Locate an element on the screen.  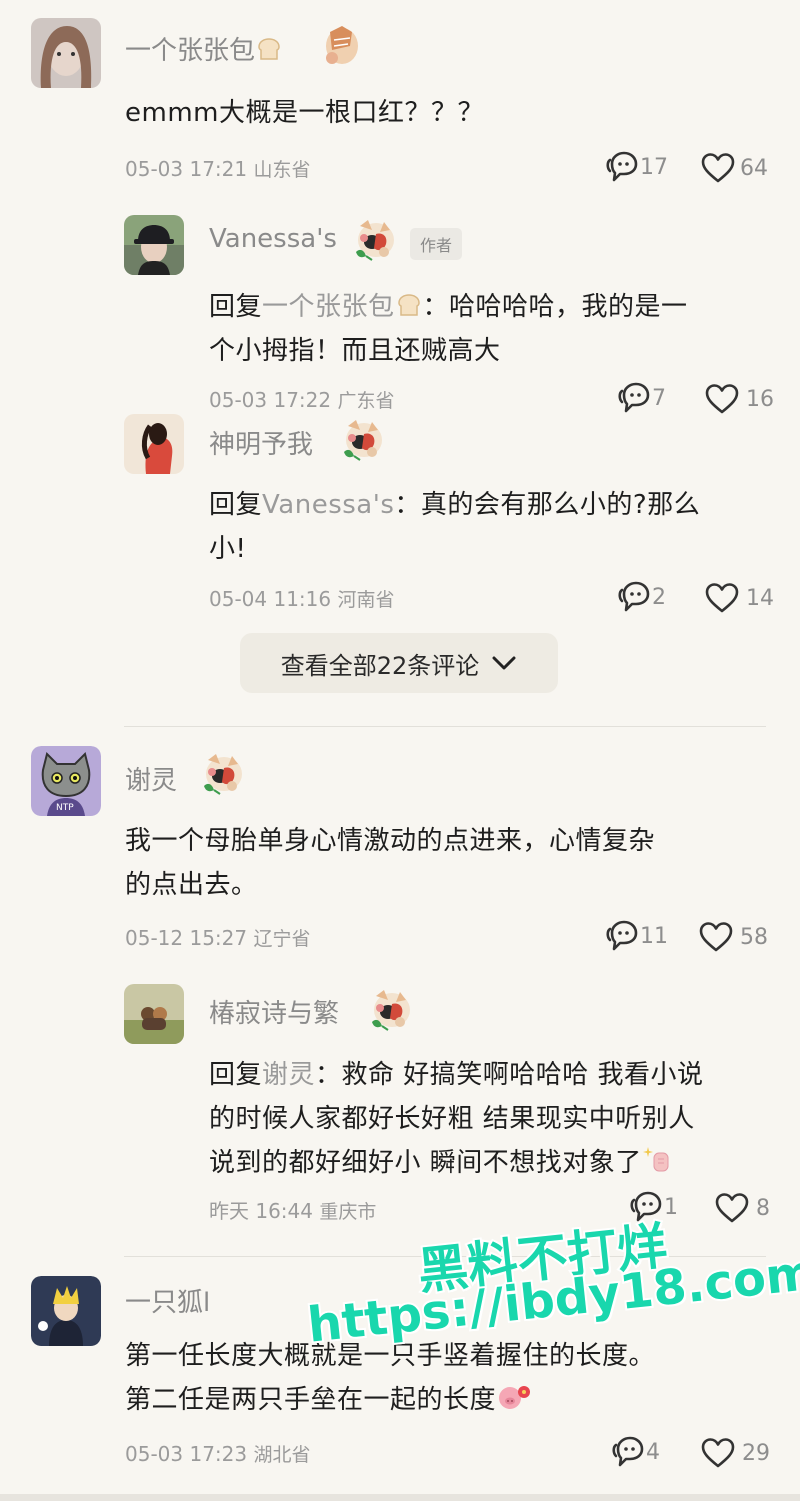
chevron-down-icon is located at coordinates (504, 663).